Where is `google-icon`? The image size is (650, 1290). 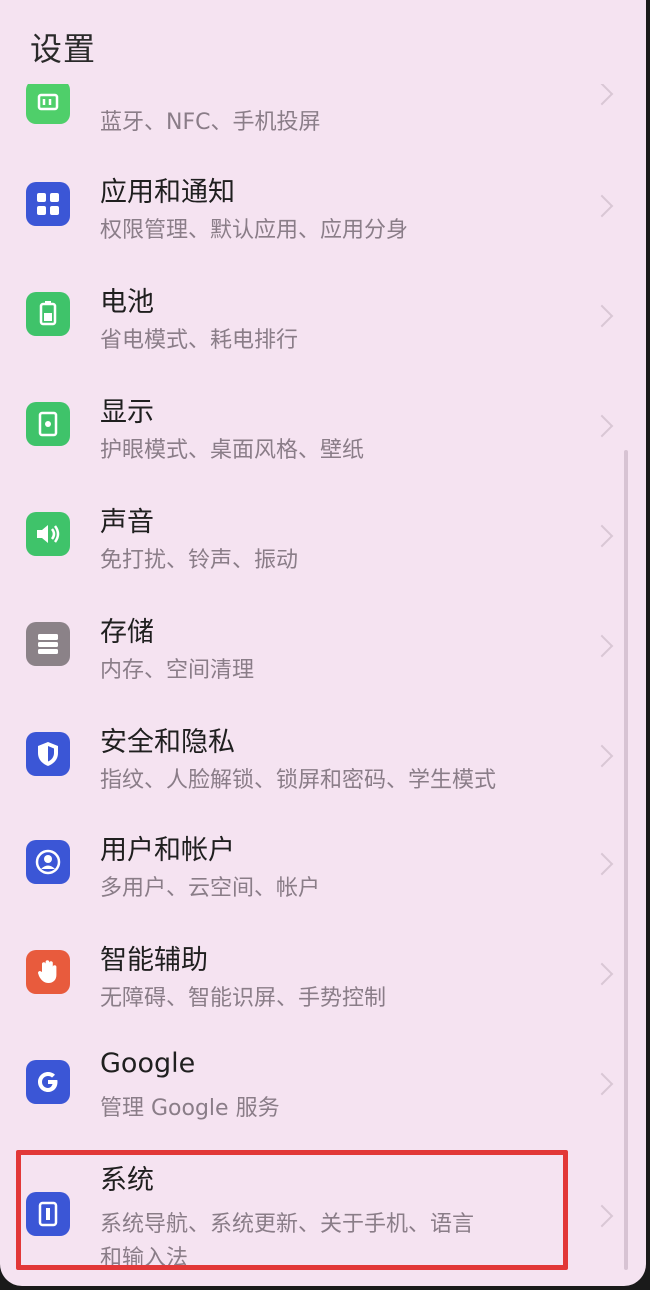 google-icon is located at coordinates (48, 1082).